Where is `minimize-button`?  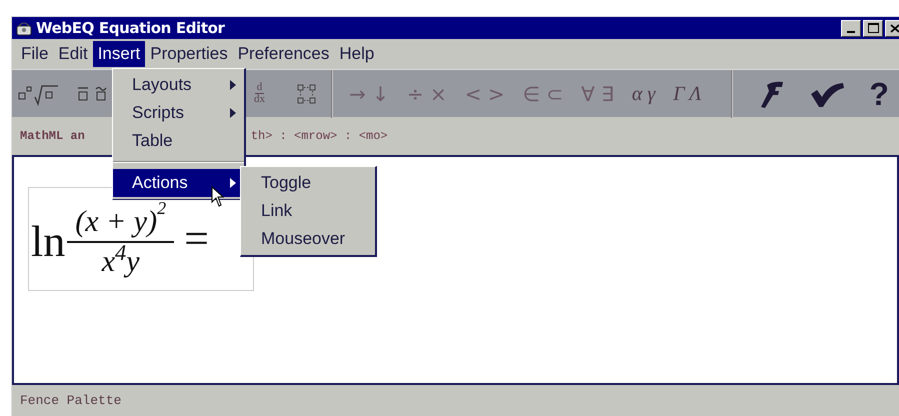
minimize-button is located at coordinates (851, 28).